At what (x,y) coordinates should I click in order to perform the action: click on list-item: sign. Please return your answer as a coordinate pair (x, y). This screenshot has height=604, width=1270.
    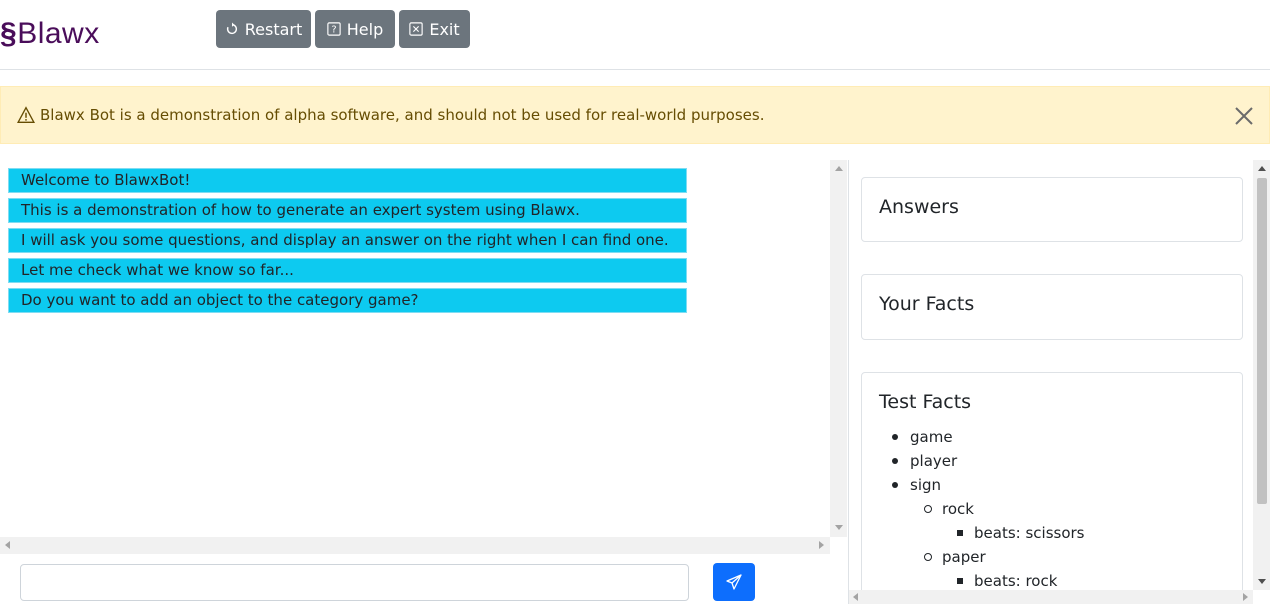
    Looking at the image, I should click on (981, 485).